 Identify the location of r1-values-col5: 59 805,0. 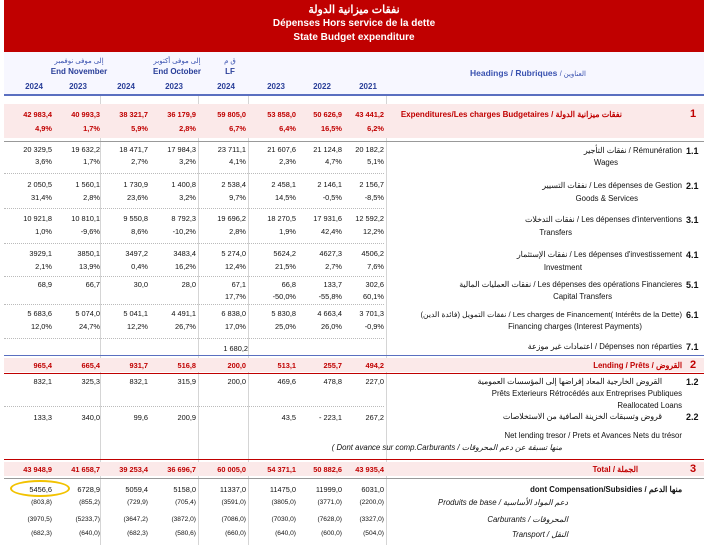
(231, 114).